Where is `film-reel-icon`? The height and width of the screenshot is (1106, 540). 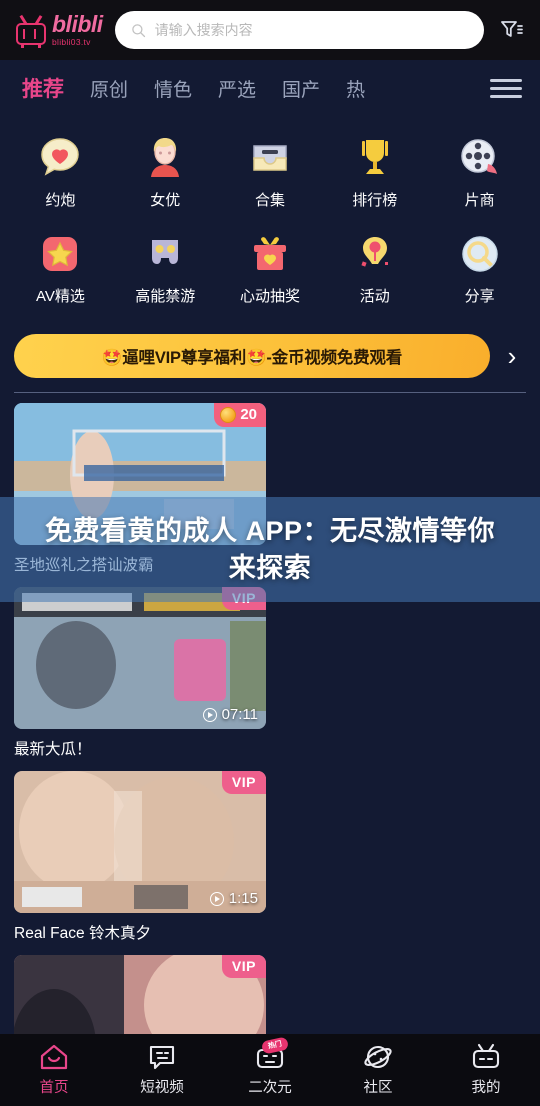 film-reel-icon is located at coordinates (480, 158).